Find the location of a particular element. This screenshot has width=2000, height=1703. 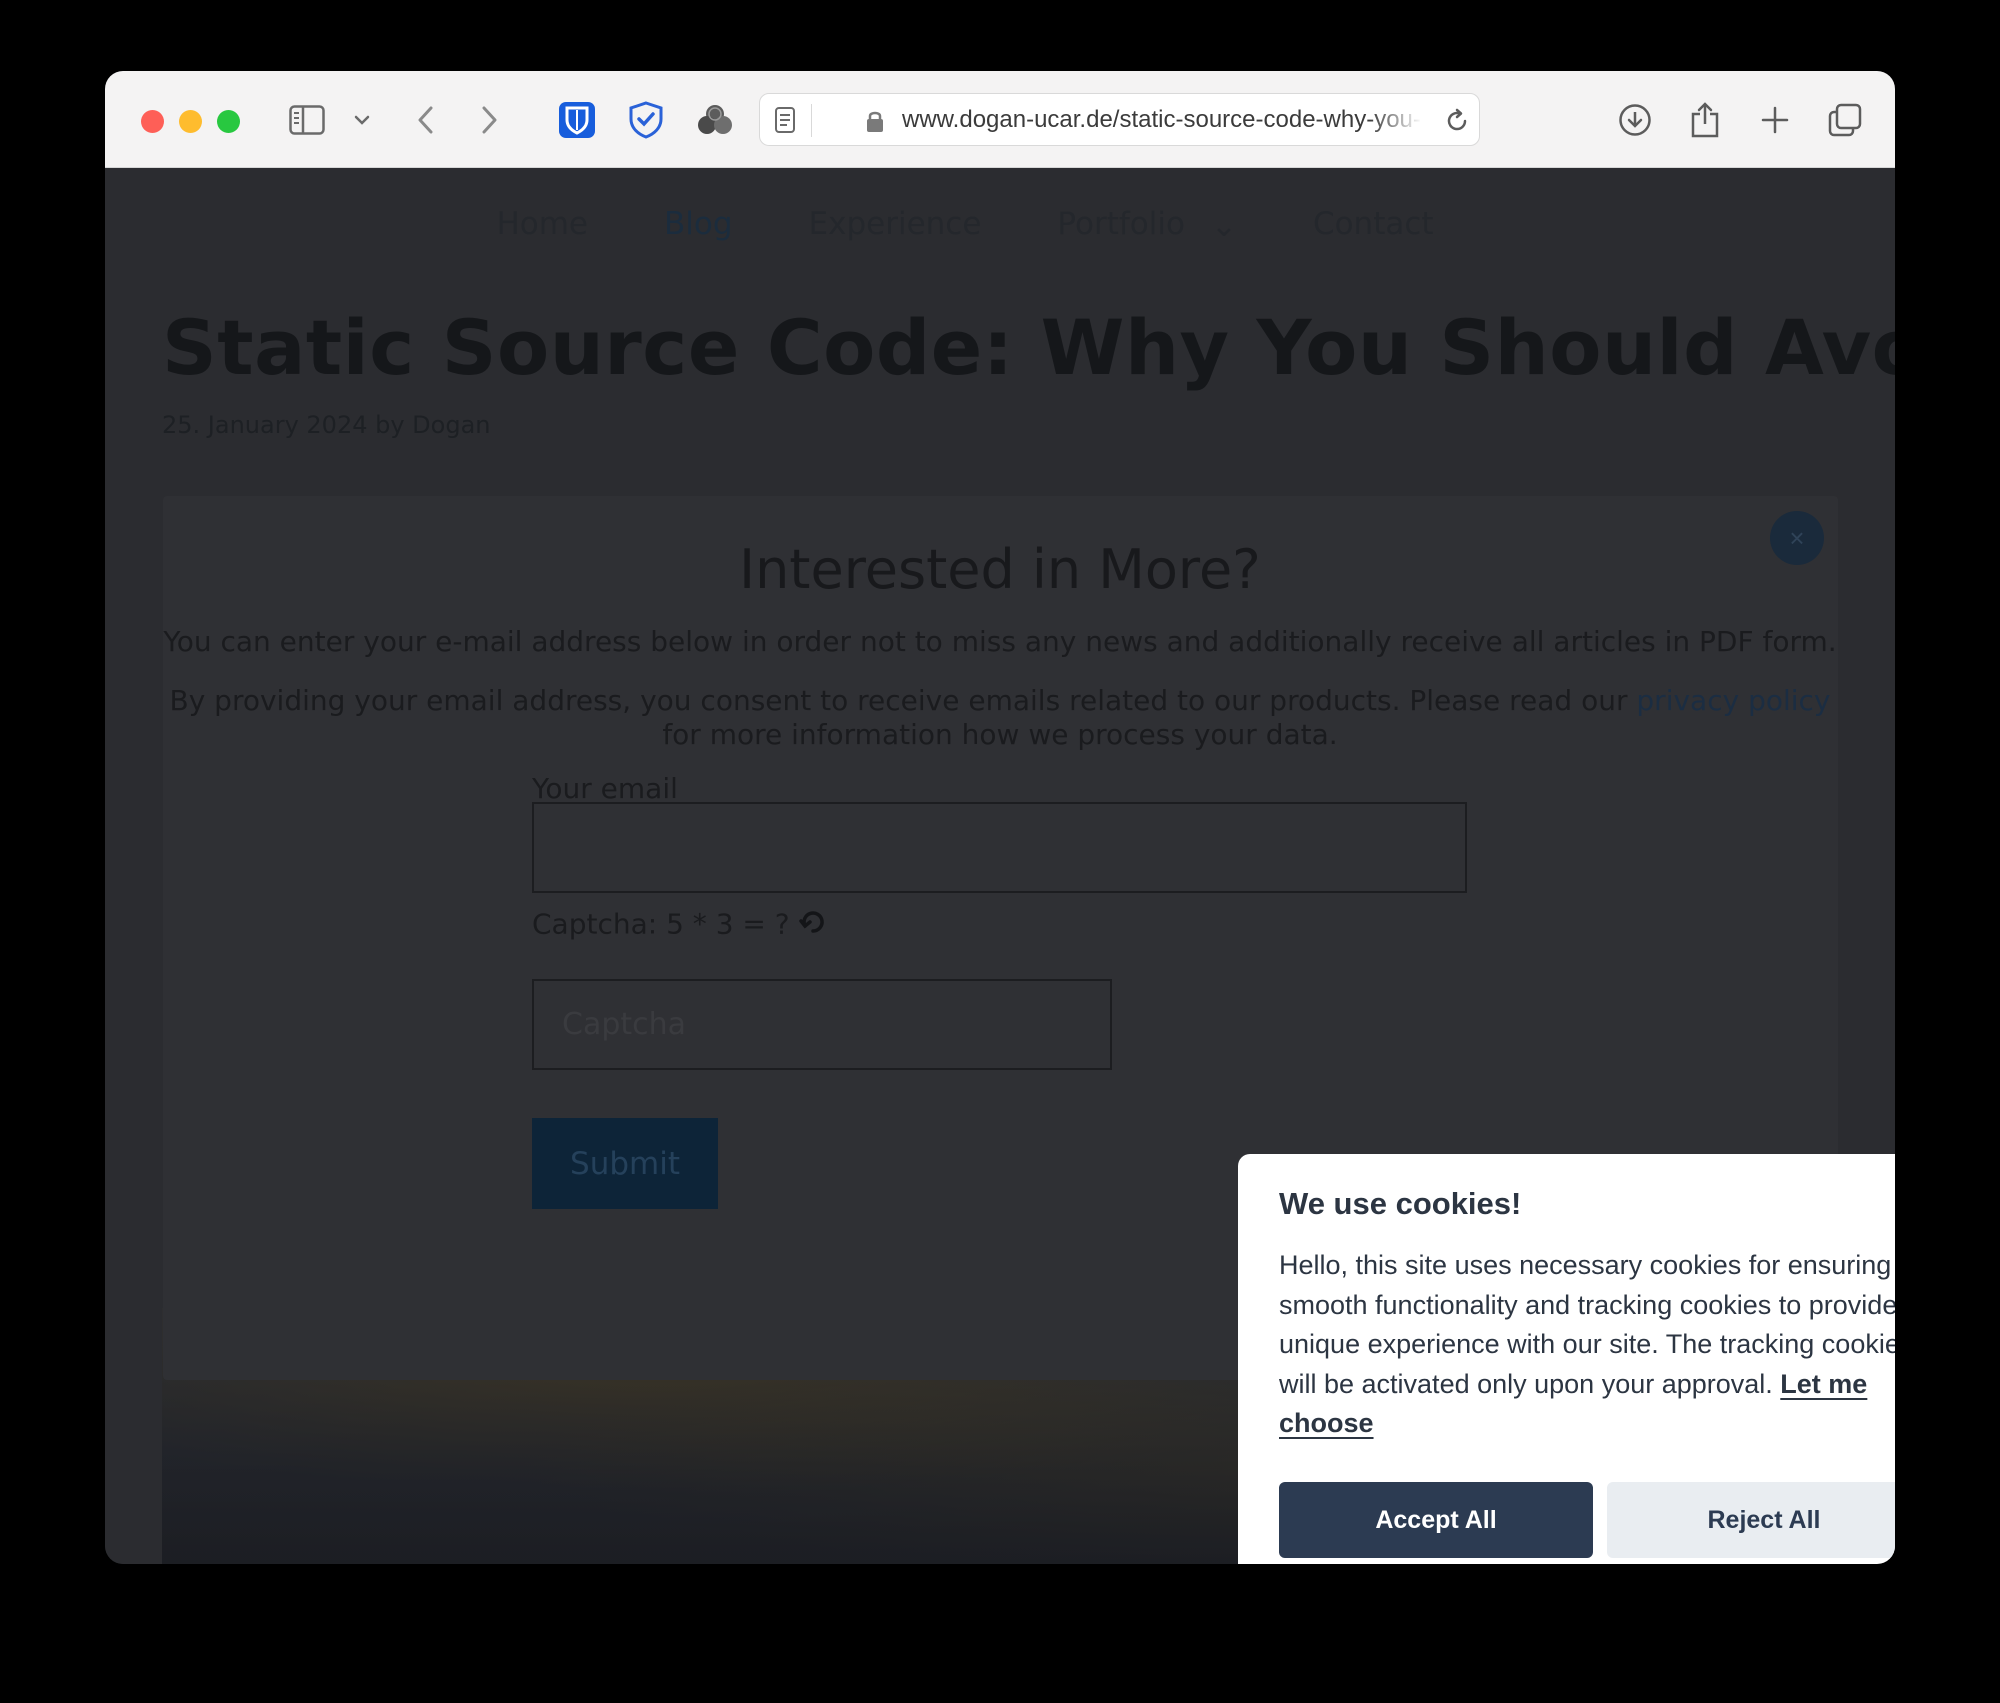

chevron-down-icon is located at coordinates (362, 120).